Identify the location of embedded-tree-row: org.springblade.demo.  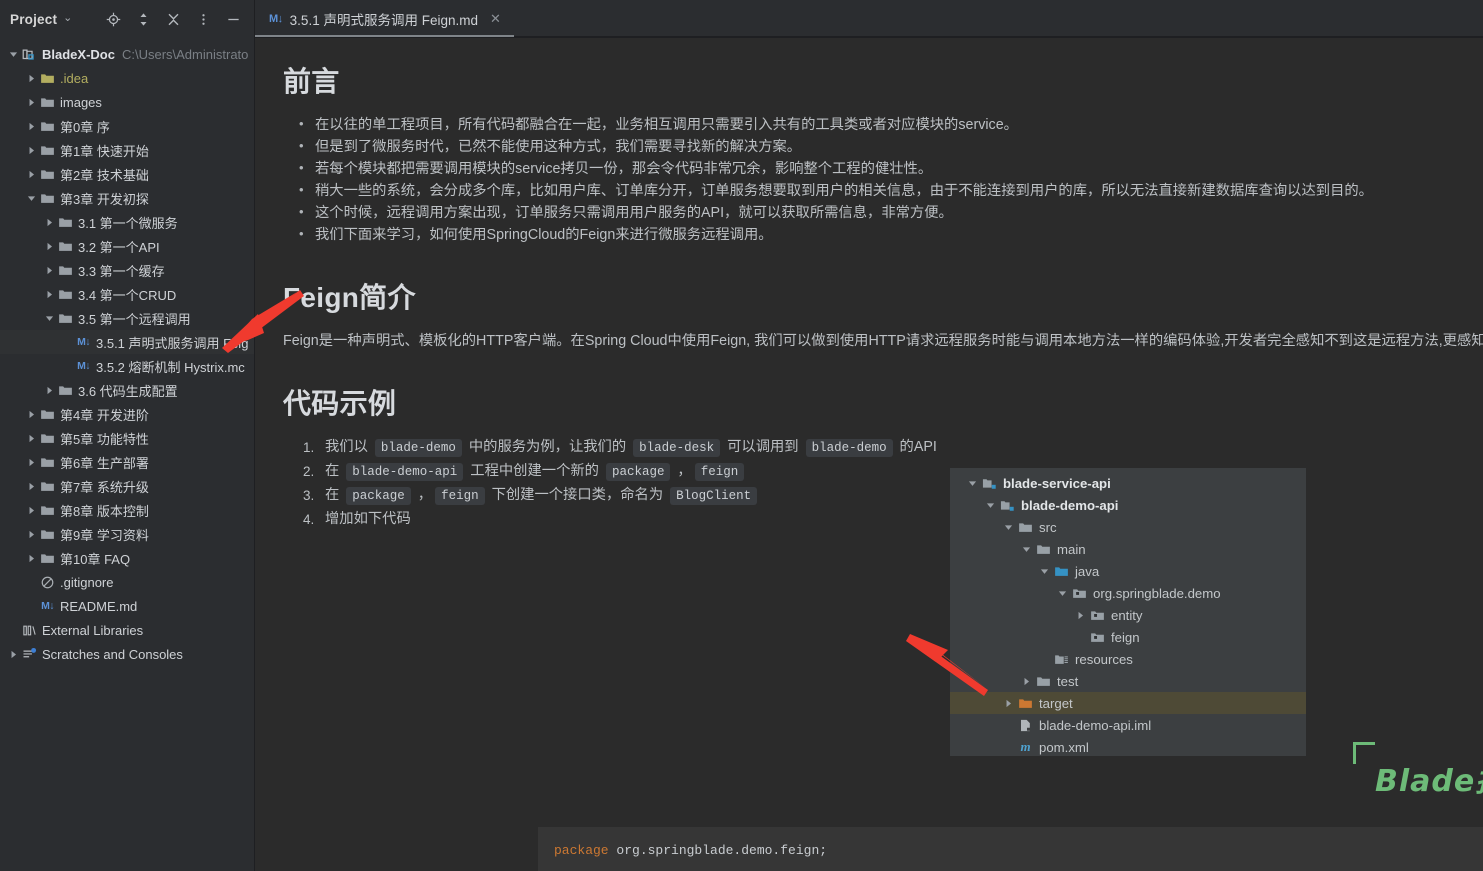
(1128, 593).